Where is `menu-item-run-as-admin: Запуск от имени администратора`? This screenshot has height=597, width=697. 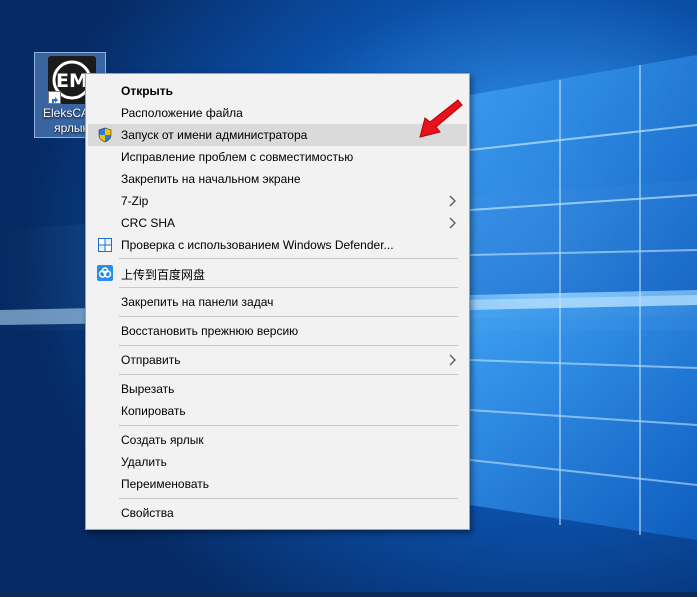
menu-item-run-as-admin: Запуск от имени администратора is located at coordinates (277, 135).